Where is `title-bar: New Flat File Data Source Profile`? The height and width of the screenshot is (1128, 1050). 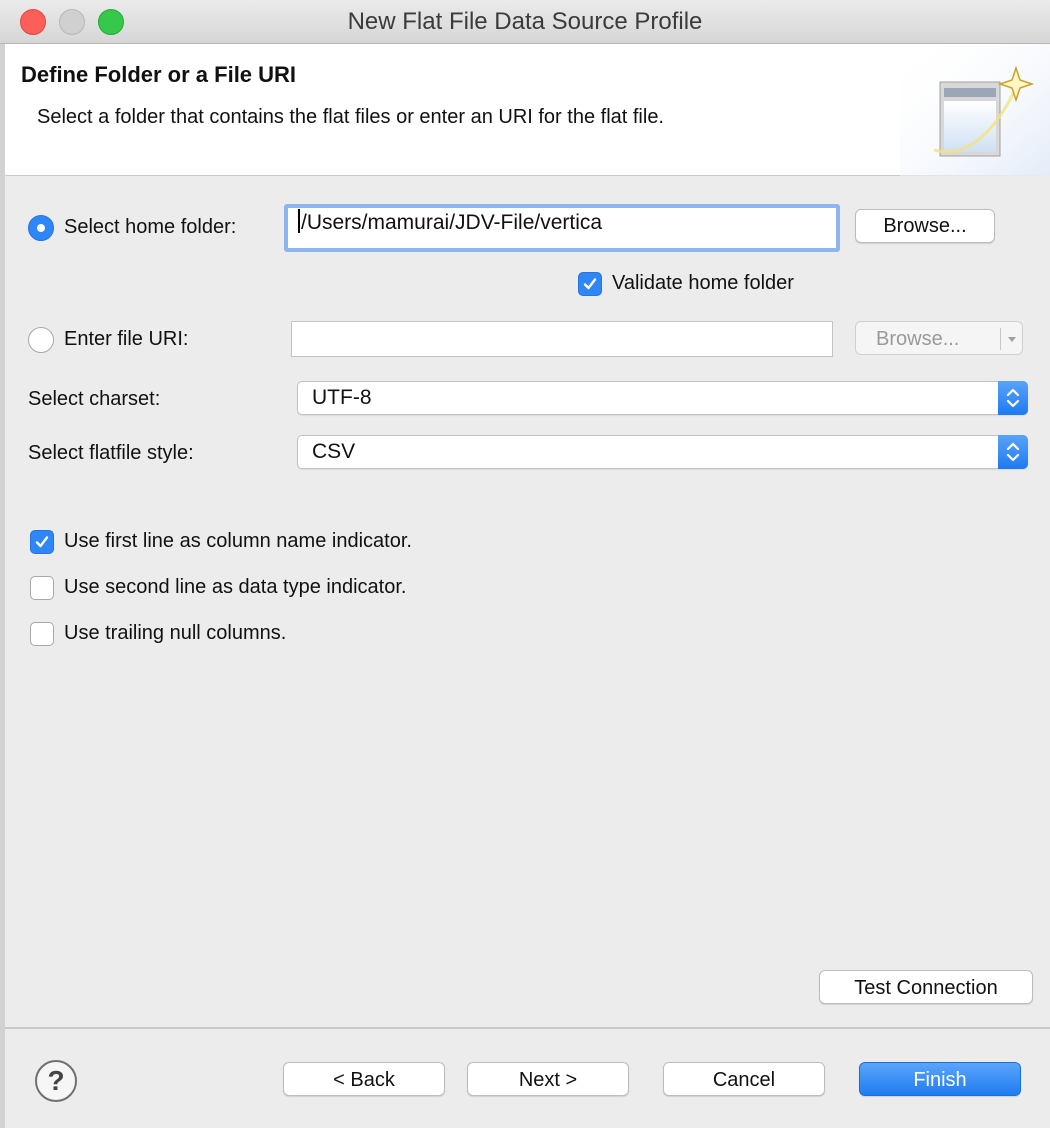
title-bar: New Flat File Data Source Profile is located at coordinates (525, 22).